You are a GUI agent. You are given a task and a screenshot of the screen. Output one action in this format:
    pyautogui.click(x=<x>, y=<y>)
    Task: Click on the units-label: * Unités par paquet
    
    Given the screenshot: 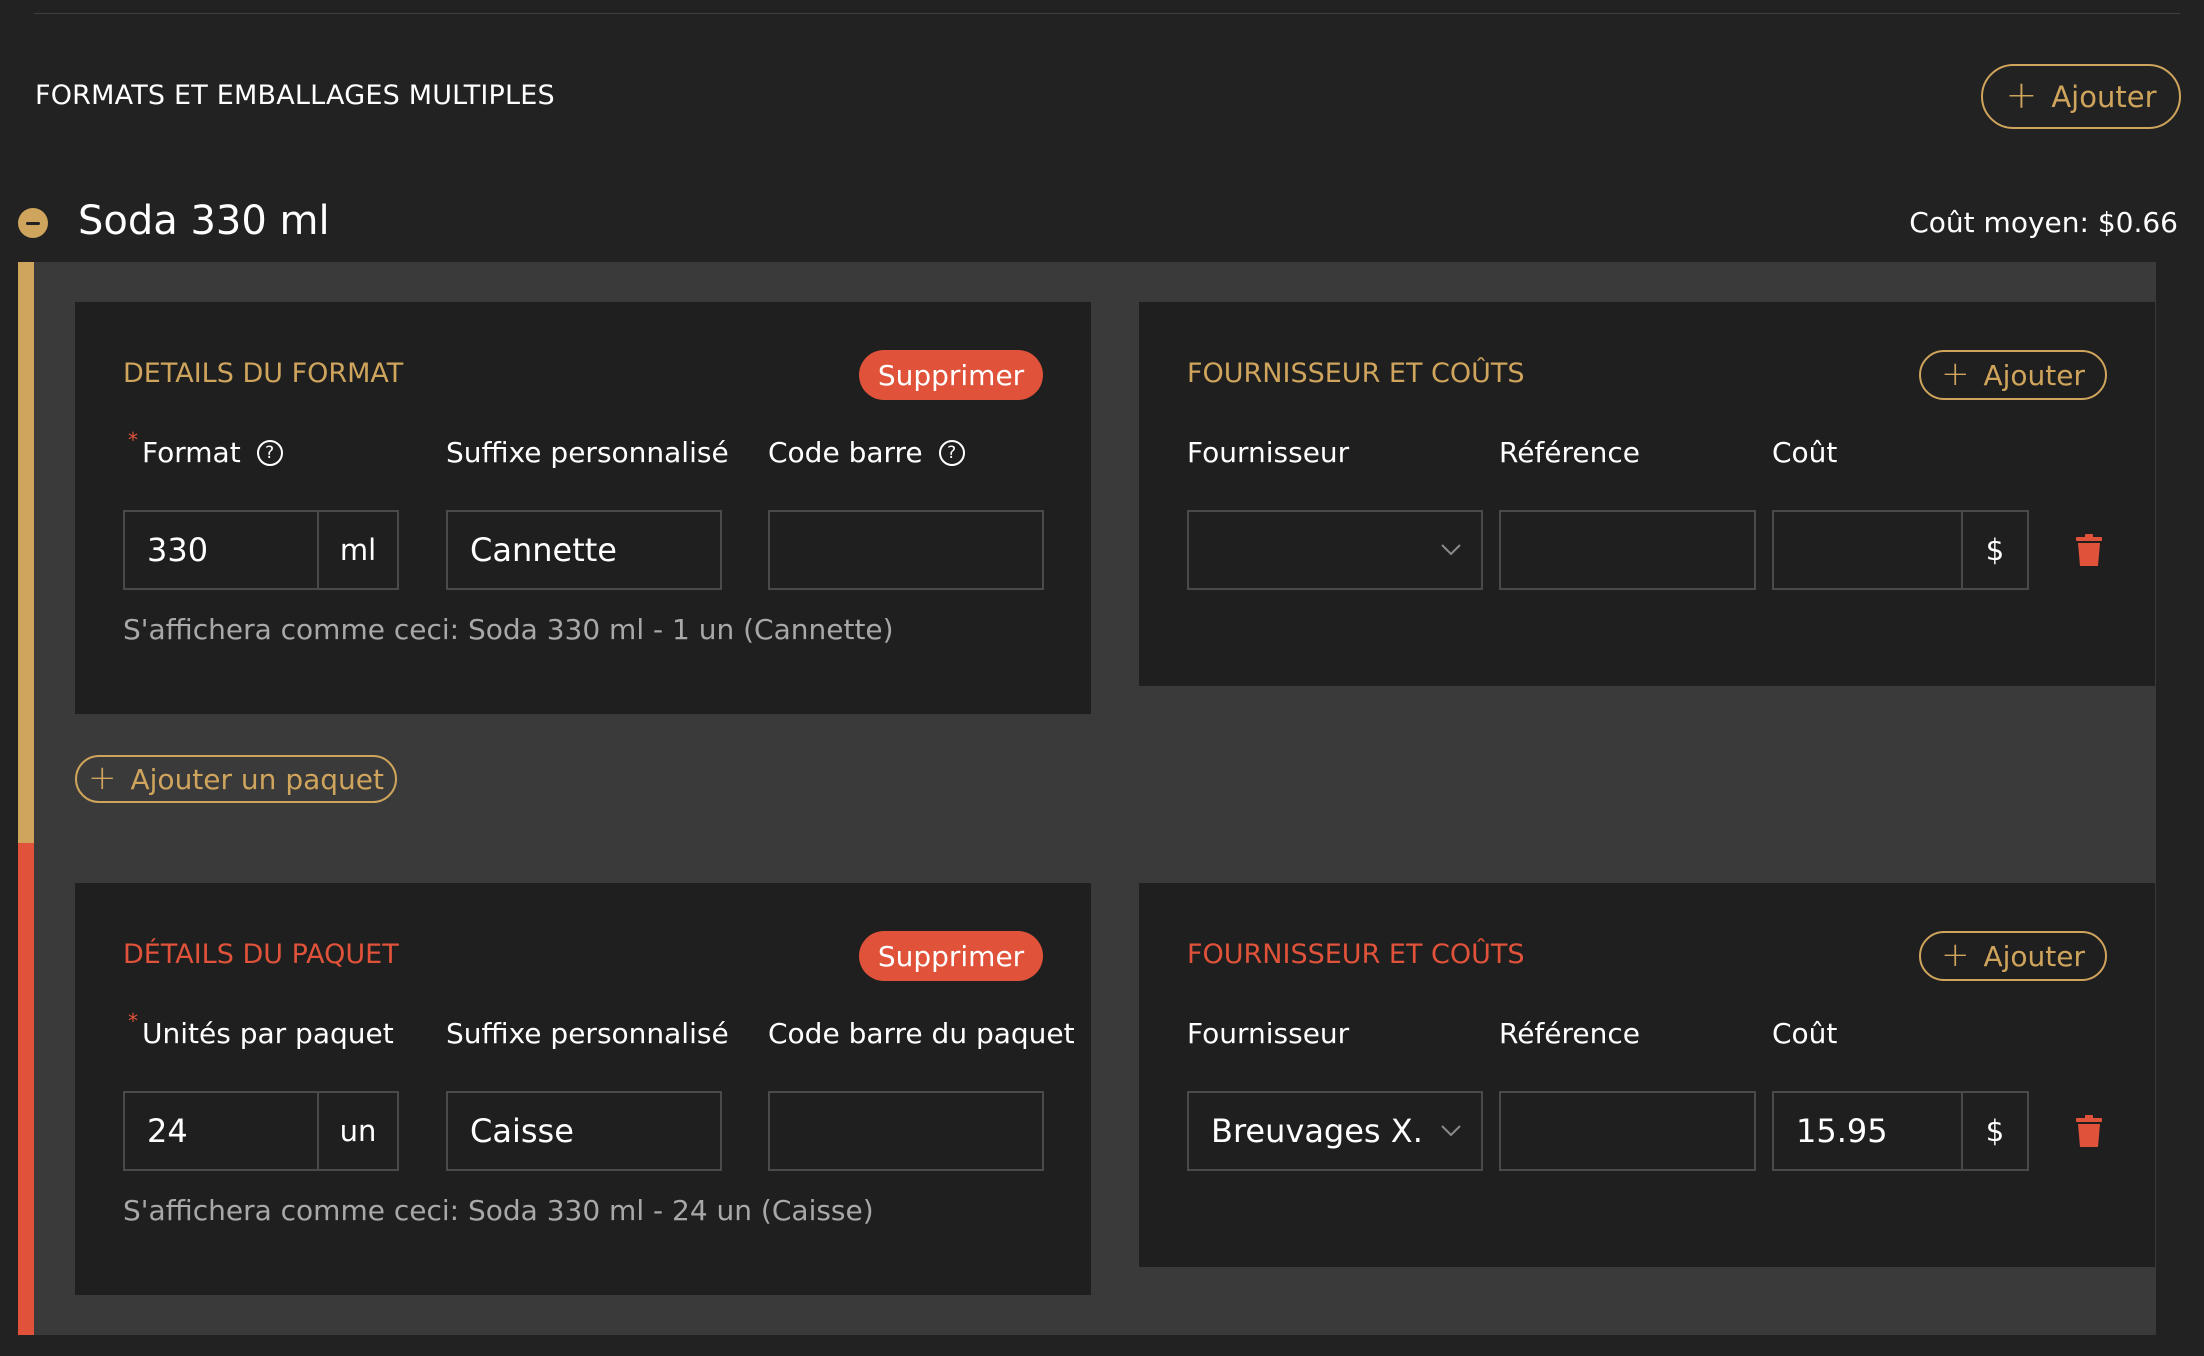 What is the action you would take?
    pyautogui.click(x=261, y=1029)
    